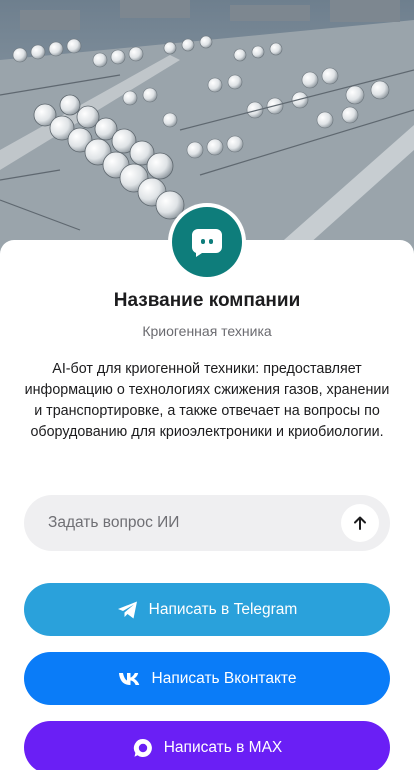  Describe the element at coordinates (224, 678) in the screenshot. I see `vkontakte-button-label: Написать Вконтакте` at that location.